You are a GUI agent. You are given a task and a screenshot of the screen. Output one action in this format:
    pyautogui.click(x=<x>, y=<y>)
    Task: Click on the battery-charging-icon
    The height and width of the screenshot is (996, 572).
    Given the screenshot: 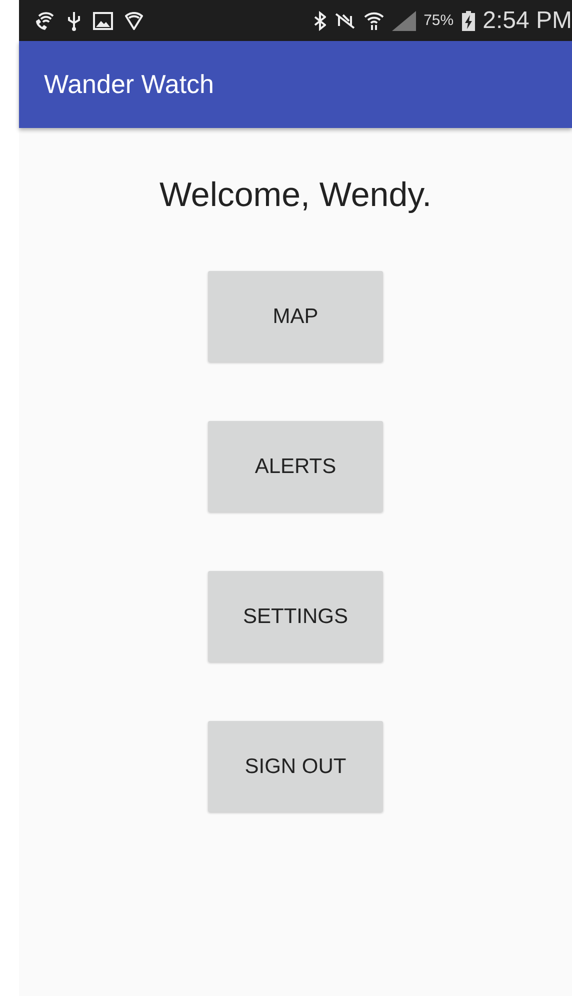 What is the action you would take?
    pyautogui.click(x=468, y=20)
    